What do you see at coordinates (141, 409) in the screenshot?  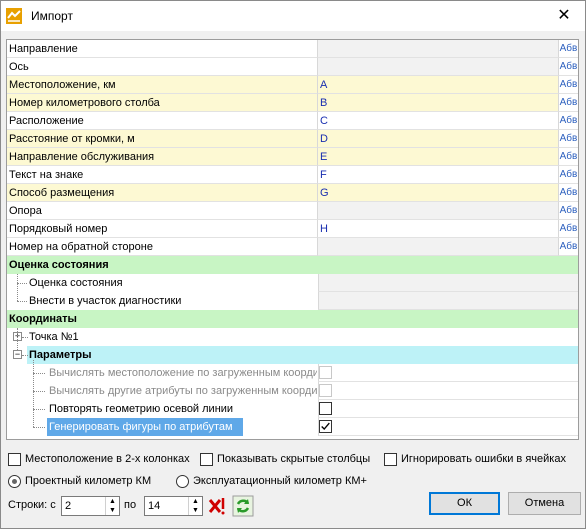 I see `parameter-label: Повторять геометрию осевой линии` at bounding box center [141, 409].